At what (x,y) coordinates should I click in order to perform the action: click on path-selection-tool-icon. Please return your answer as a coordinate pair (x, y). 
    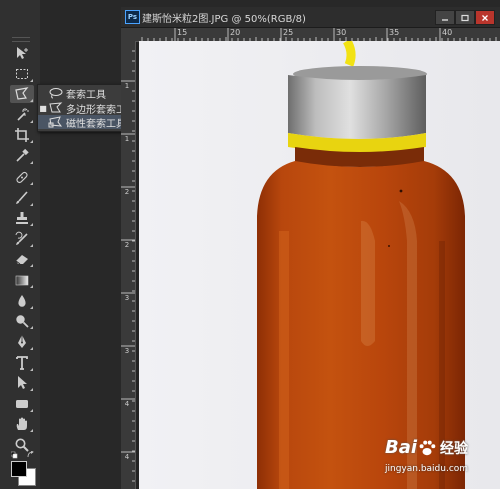
    Looking at the image, I should click on (22, 383).